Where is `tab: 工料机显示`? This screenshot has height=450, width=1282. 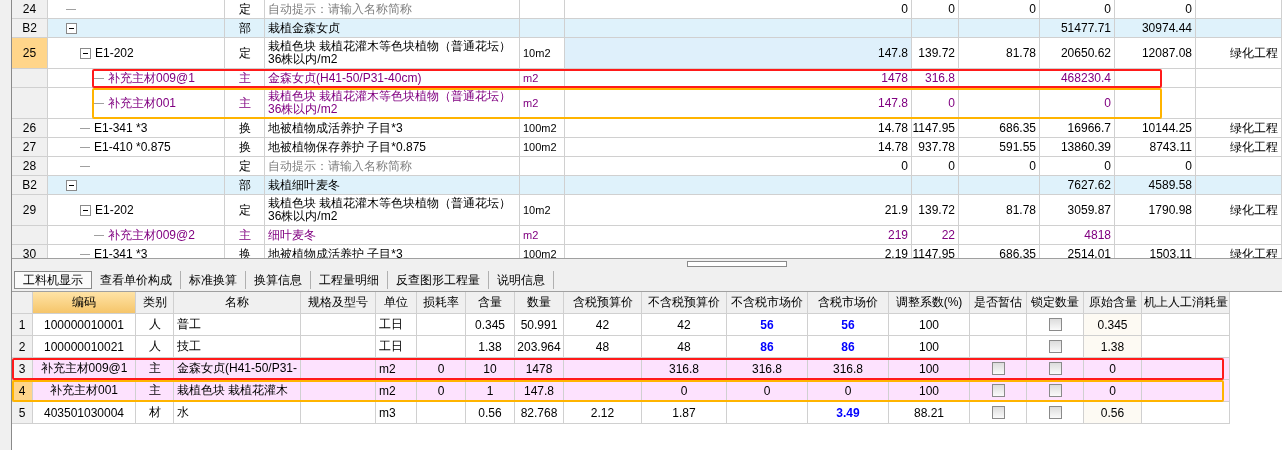 tab: 工料机显示 is located at coordinates (53, 280).